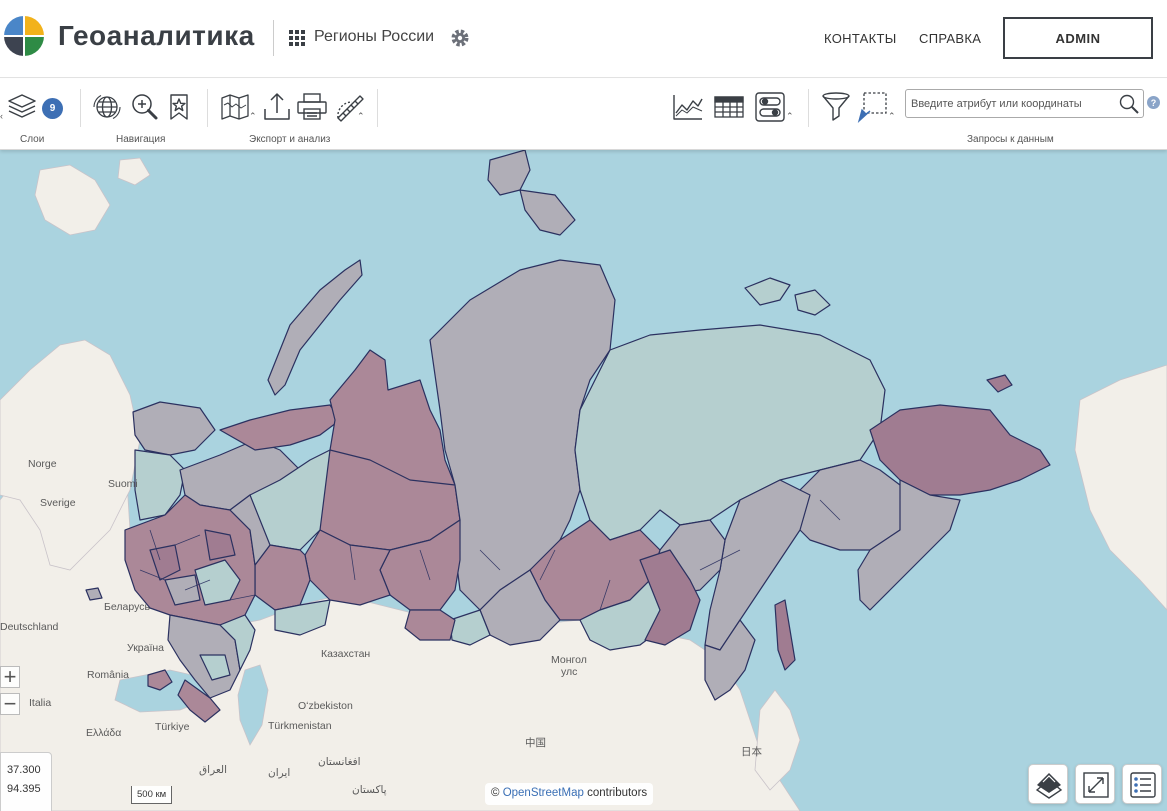 This screenshot has width=1167, height=811. I want to click on zoom-in-button: +, so click(10, 677).